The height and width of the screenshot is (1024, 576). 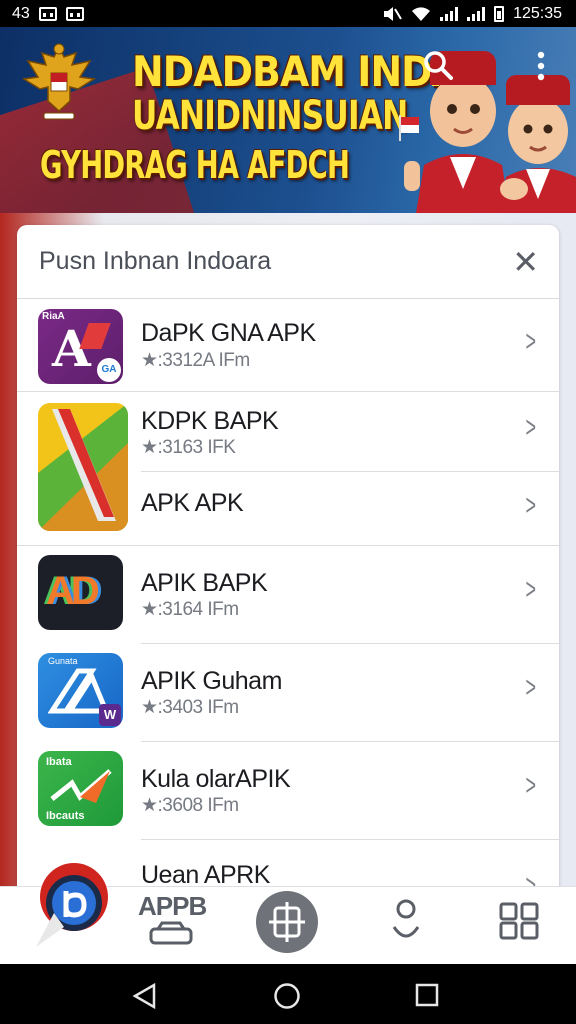 I want to click on app-icon-4: AD, so click(x=80, y=592).